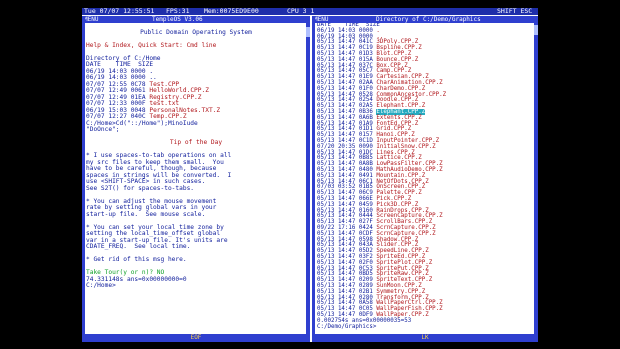  I want to click on tip-of-the-day-heading: Tip of the Day, so click(196, 142).